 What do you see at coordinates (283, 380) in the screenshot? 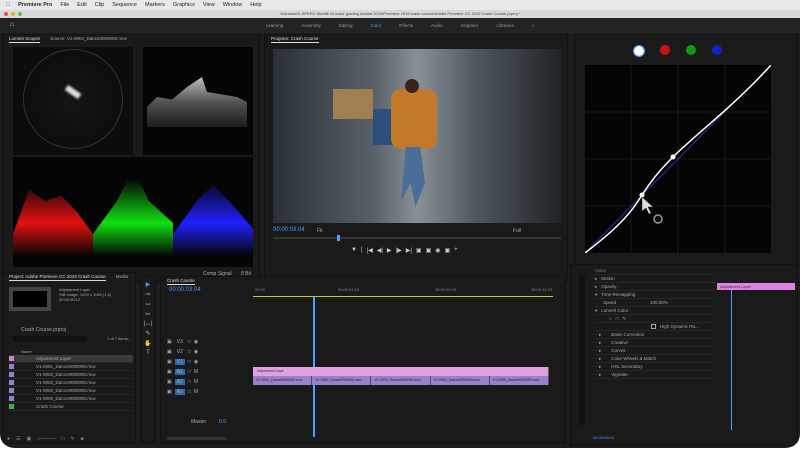
I see `video-clip: V1-0001_Dance0000000.mov` at bounding box center [283, 380].